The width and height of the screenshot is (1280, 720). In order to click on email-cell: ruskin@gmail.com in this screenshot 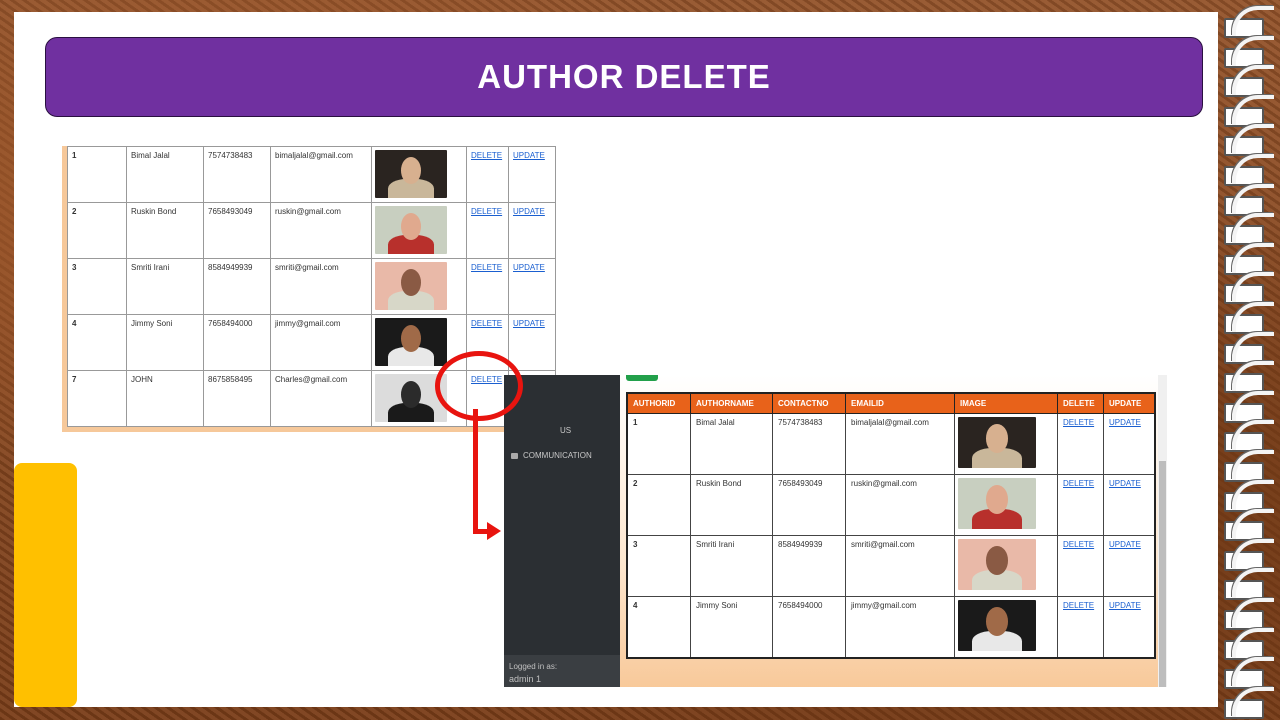, I will do `click(900, 505)`.